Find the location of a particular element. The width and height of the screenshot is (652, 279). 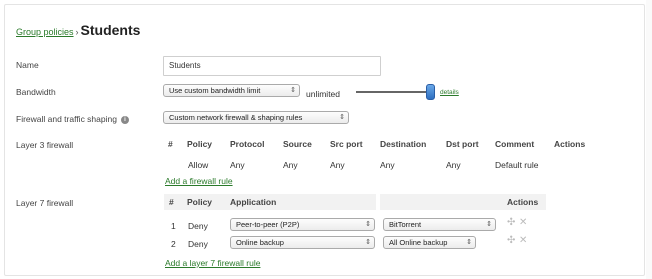

bandwidth-value: unlimited is located at coordinates (323, 94).